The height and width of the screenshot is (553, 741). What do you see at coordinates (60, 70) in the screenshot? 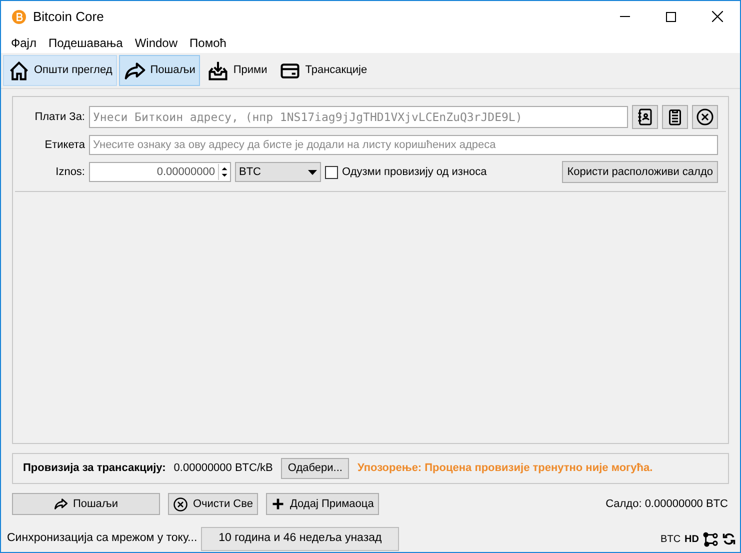
I see `toolbar-tab: Општи преглед` at bounding box center [60, 70].